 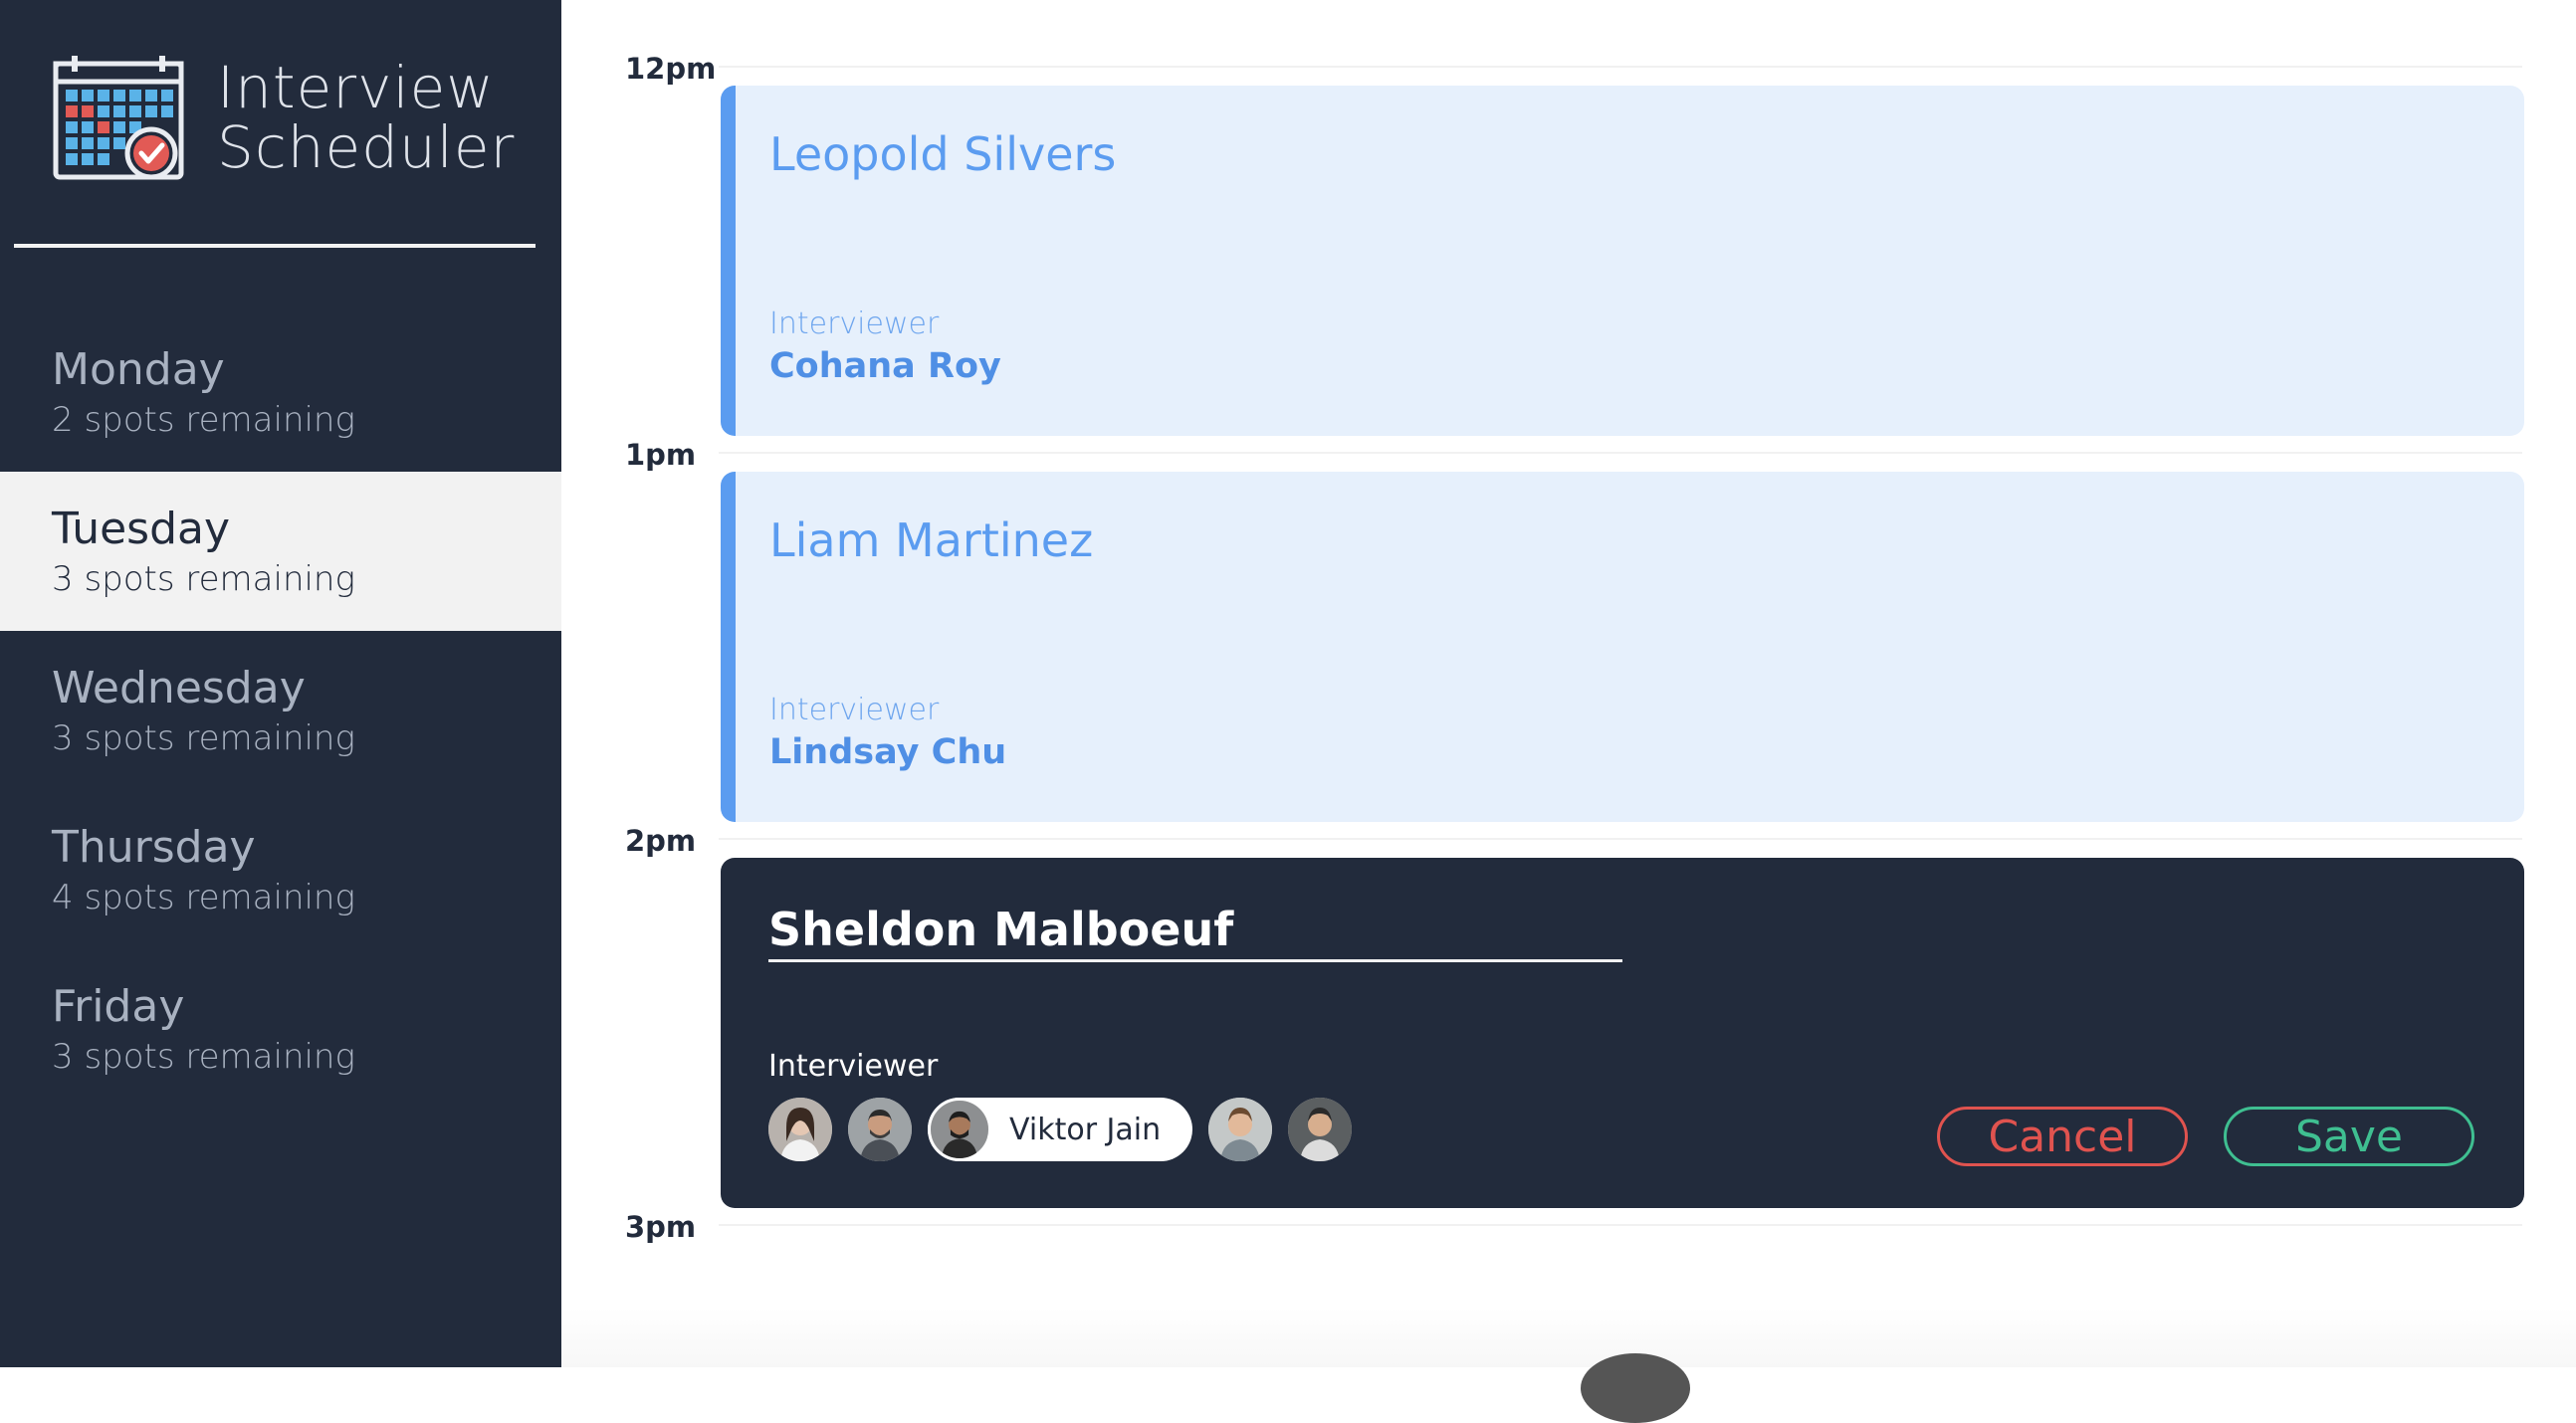 What do you see at coordinates (943, 154) in the screenshot?
I see `student-name: Leopold Silvers` at bounding box center [943, 154].